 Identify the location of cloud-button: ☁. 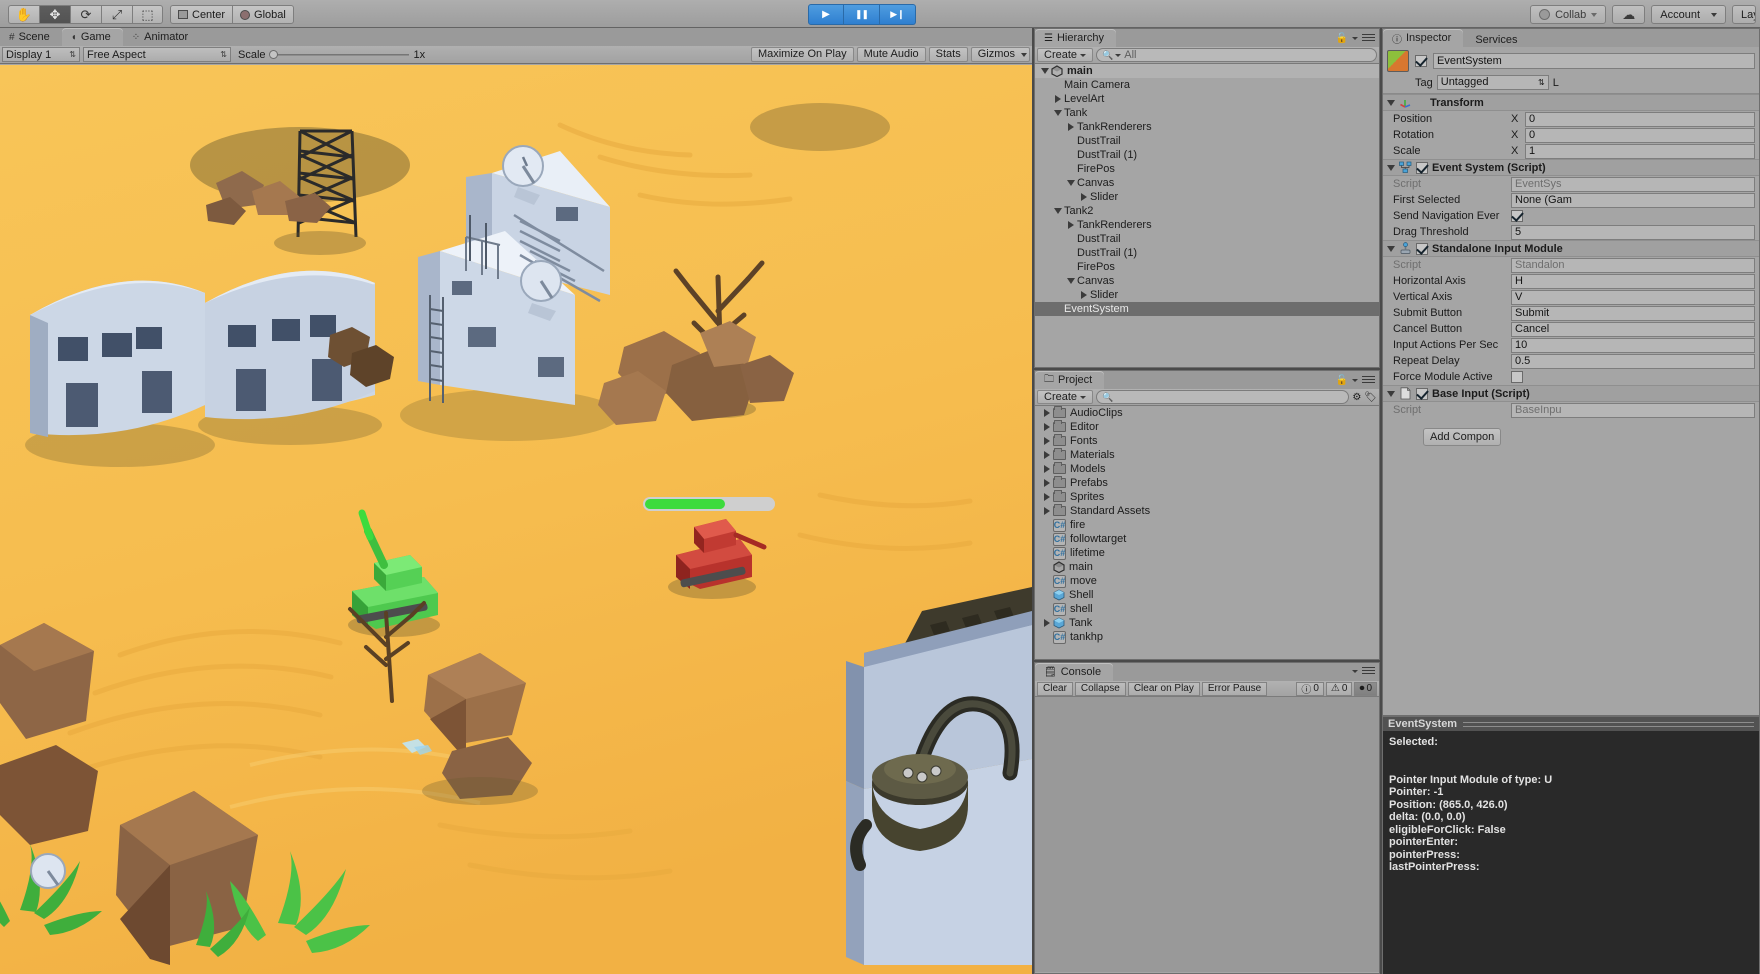
(1629, 14).